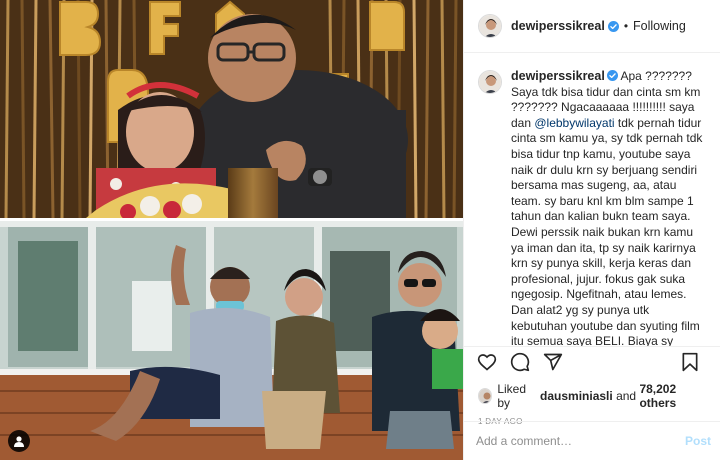 The image size is (720, 460). I want to click on save-button, so click(690, 362).